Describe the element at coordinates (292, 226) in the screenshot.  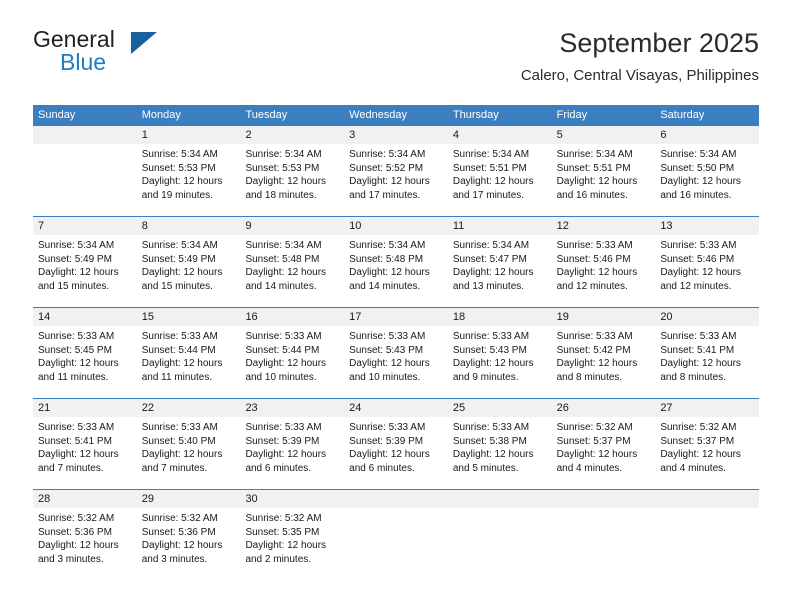
I see `day-number: 9` at that location.